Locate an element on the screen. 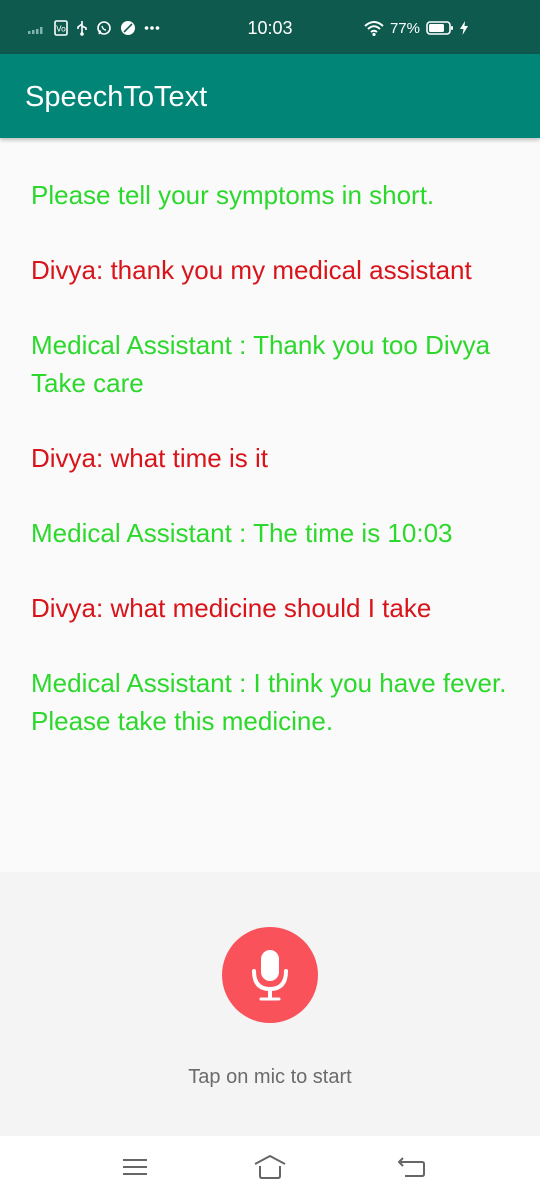  menu-button is located at coordinates (135, 1167).